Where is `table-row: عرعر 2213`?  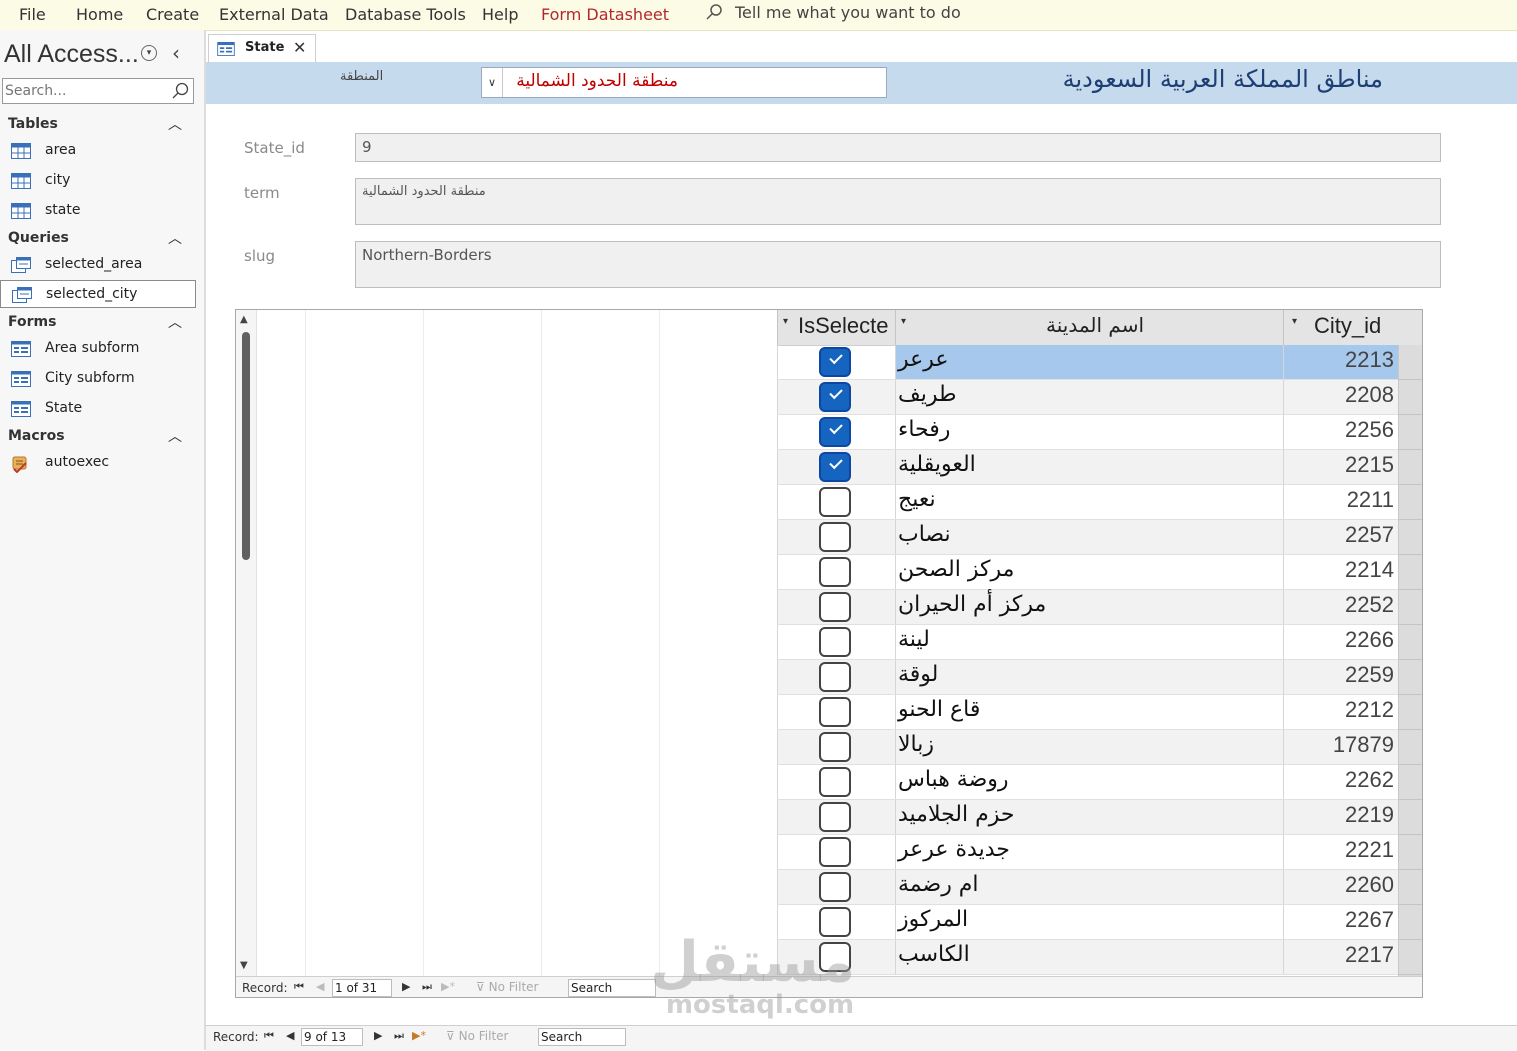
table-row: عرعر 2213 is located at coordinates (1087, 362).